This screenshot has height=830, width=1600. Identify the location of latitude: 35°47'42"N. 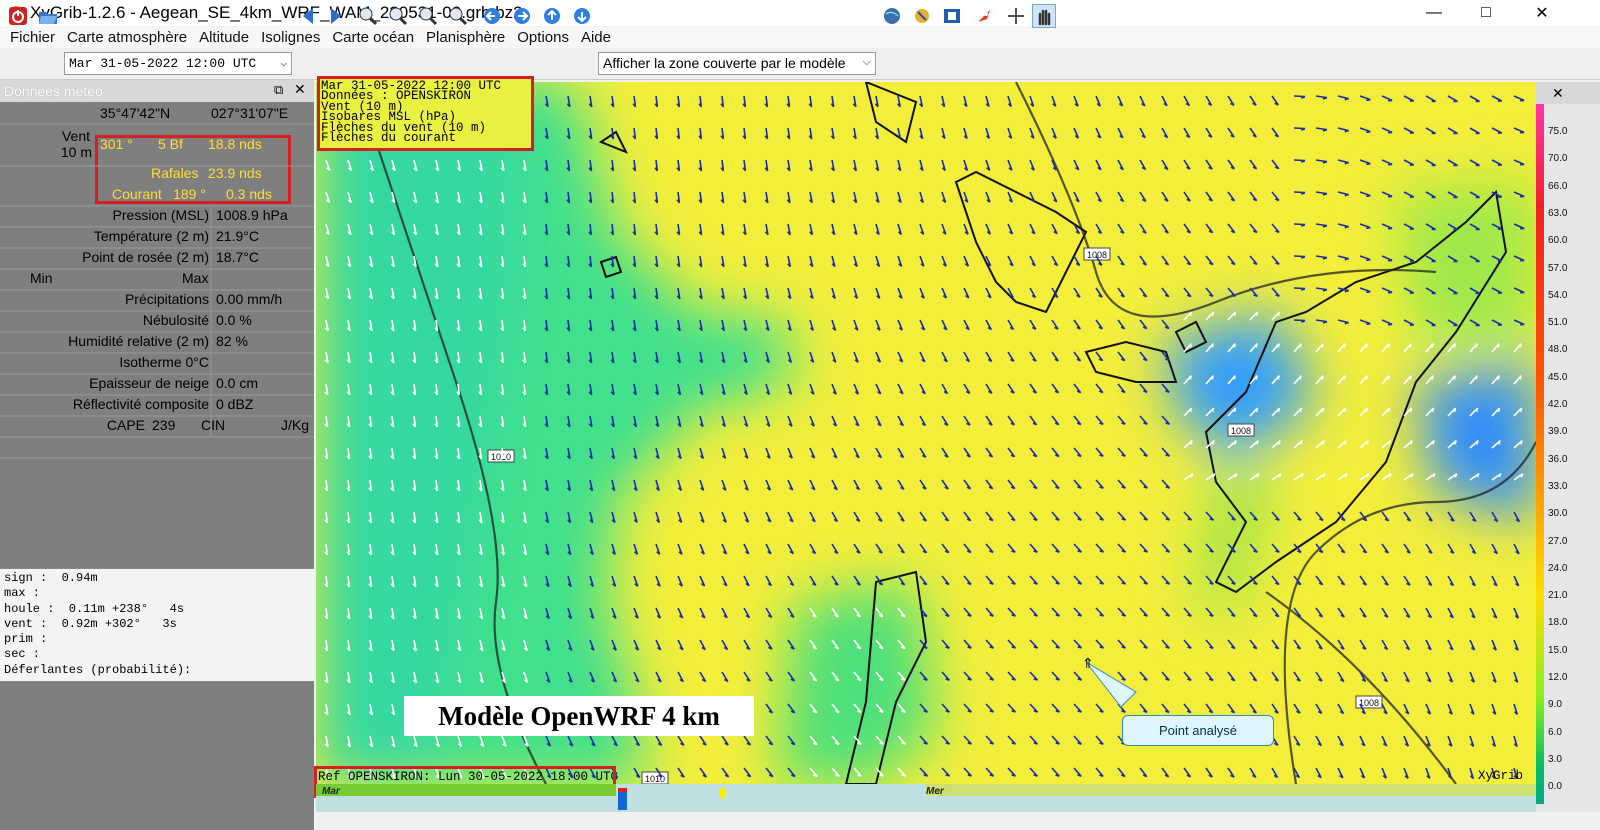
(135, 113).